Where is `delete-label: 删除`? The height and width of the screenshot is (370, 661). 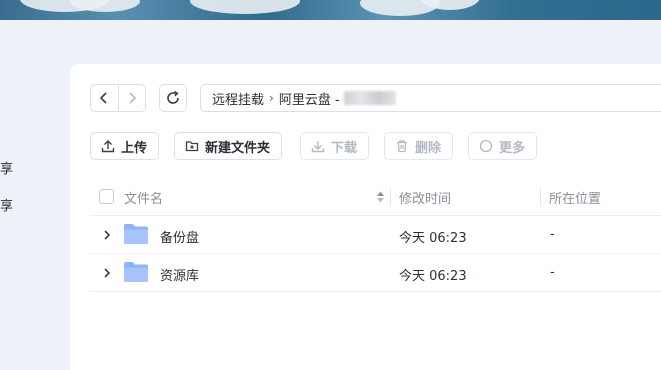
delete-label: 删除 is located at coordinates (428, 148).